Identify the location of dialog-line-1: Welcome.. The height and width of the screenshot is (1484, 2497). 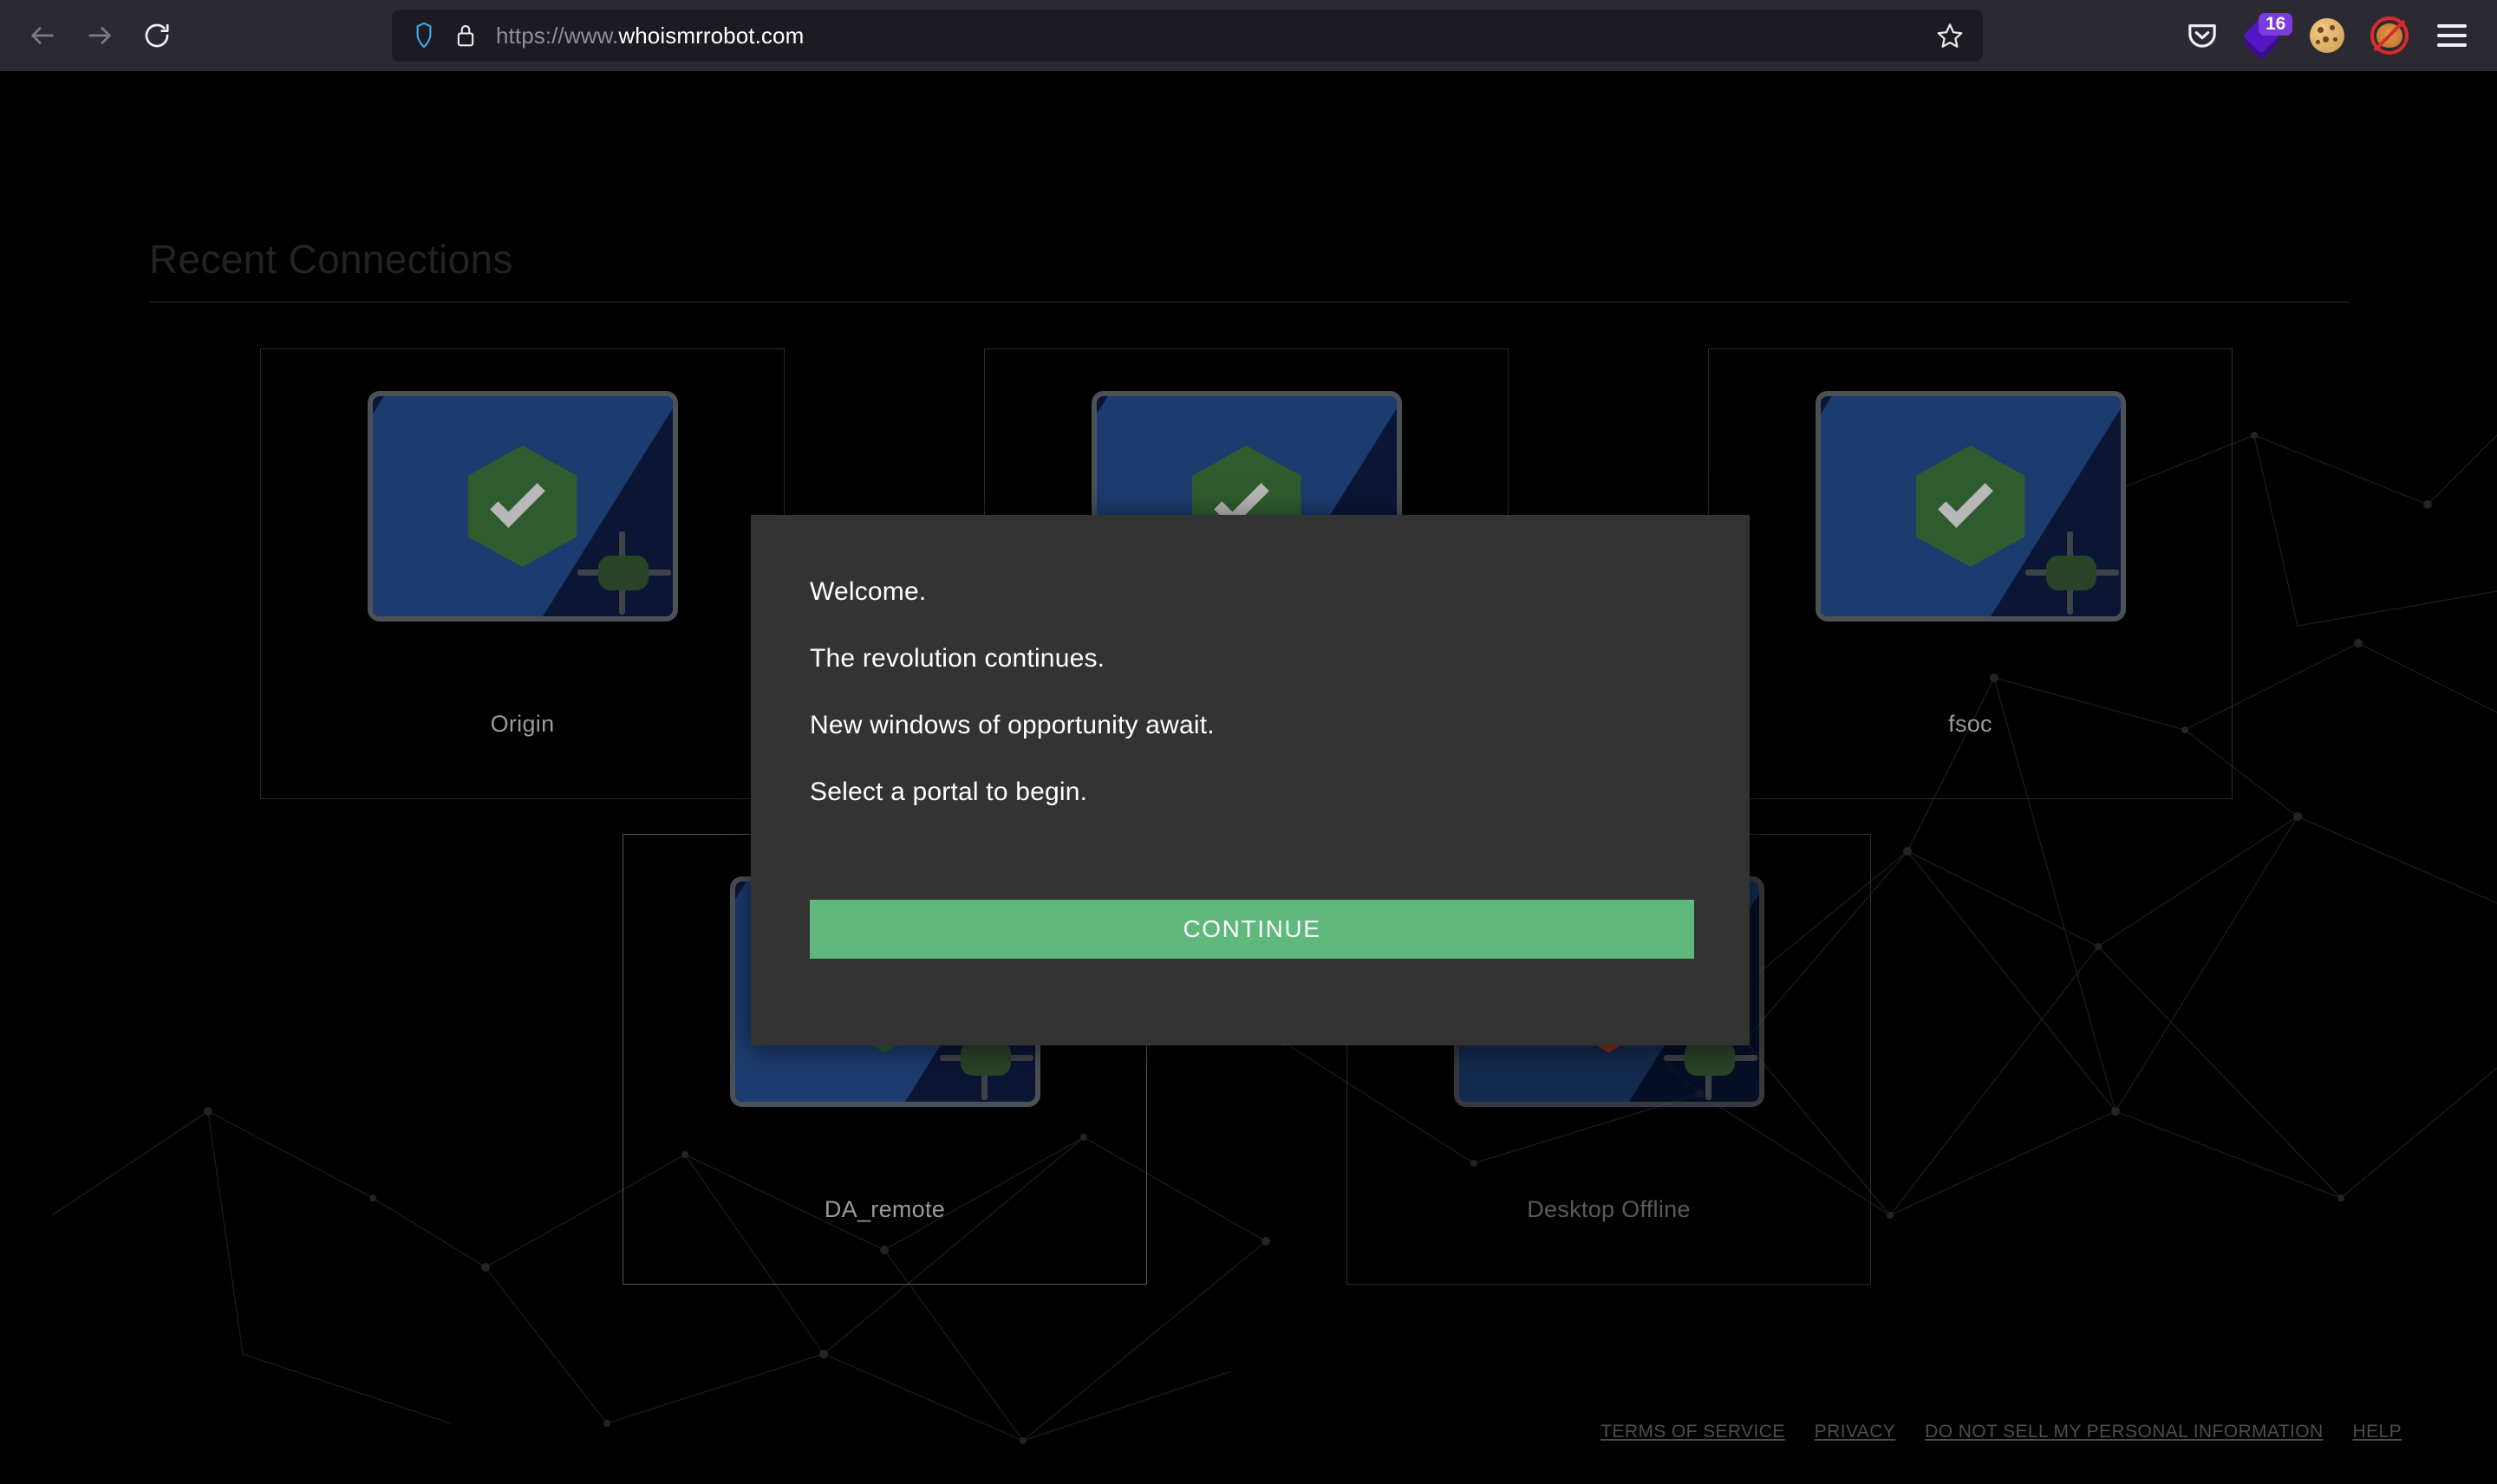
(868, 591).